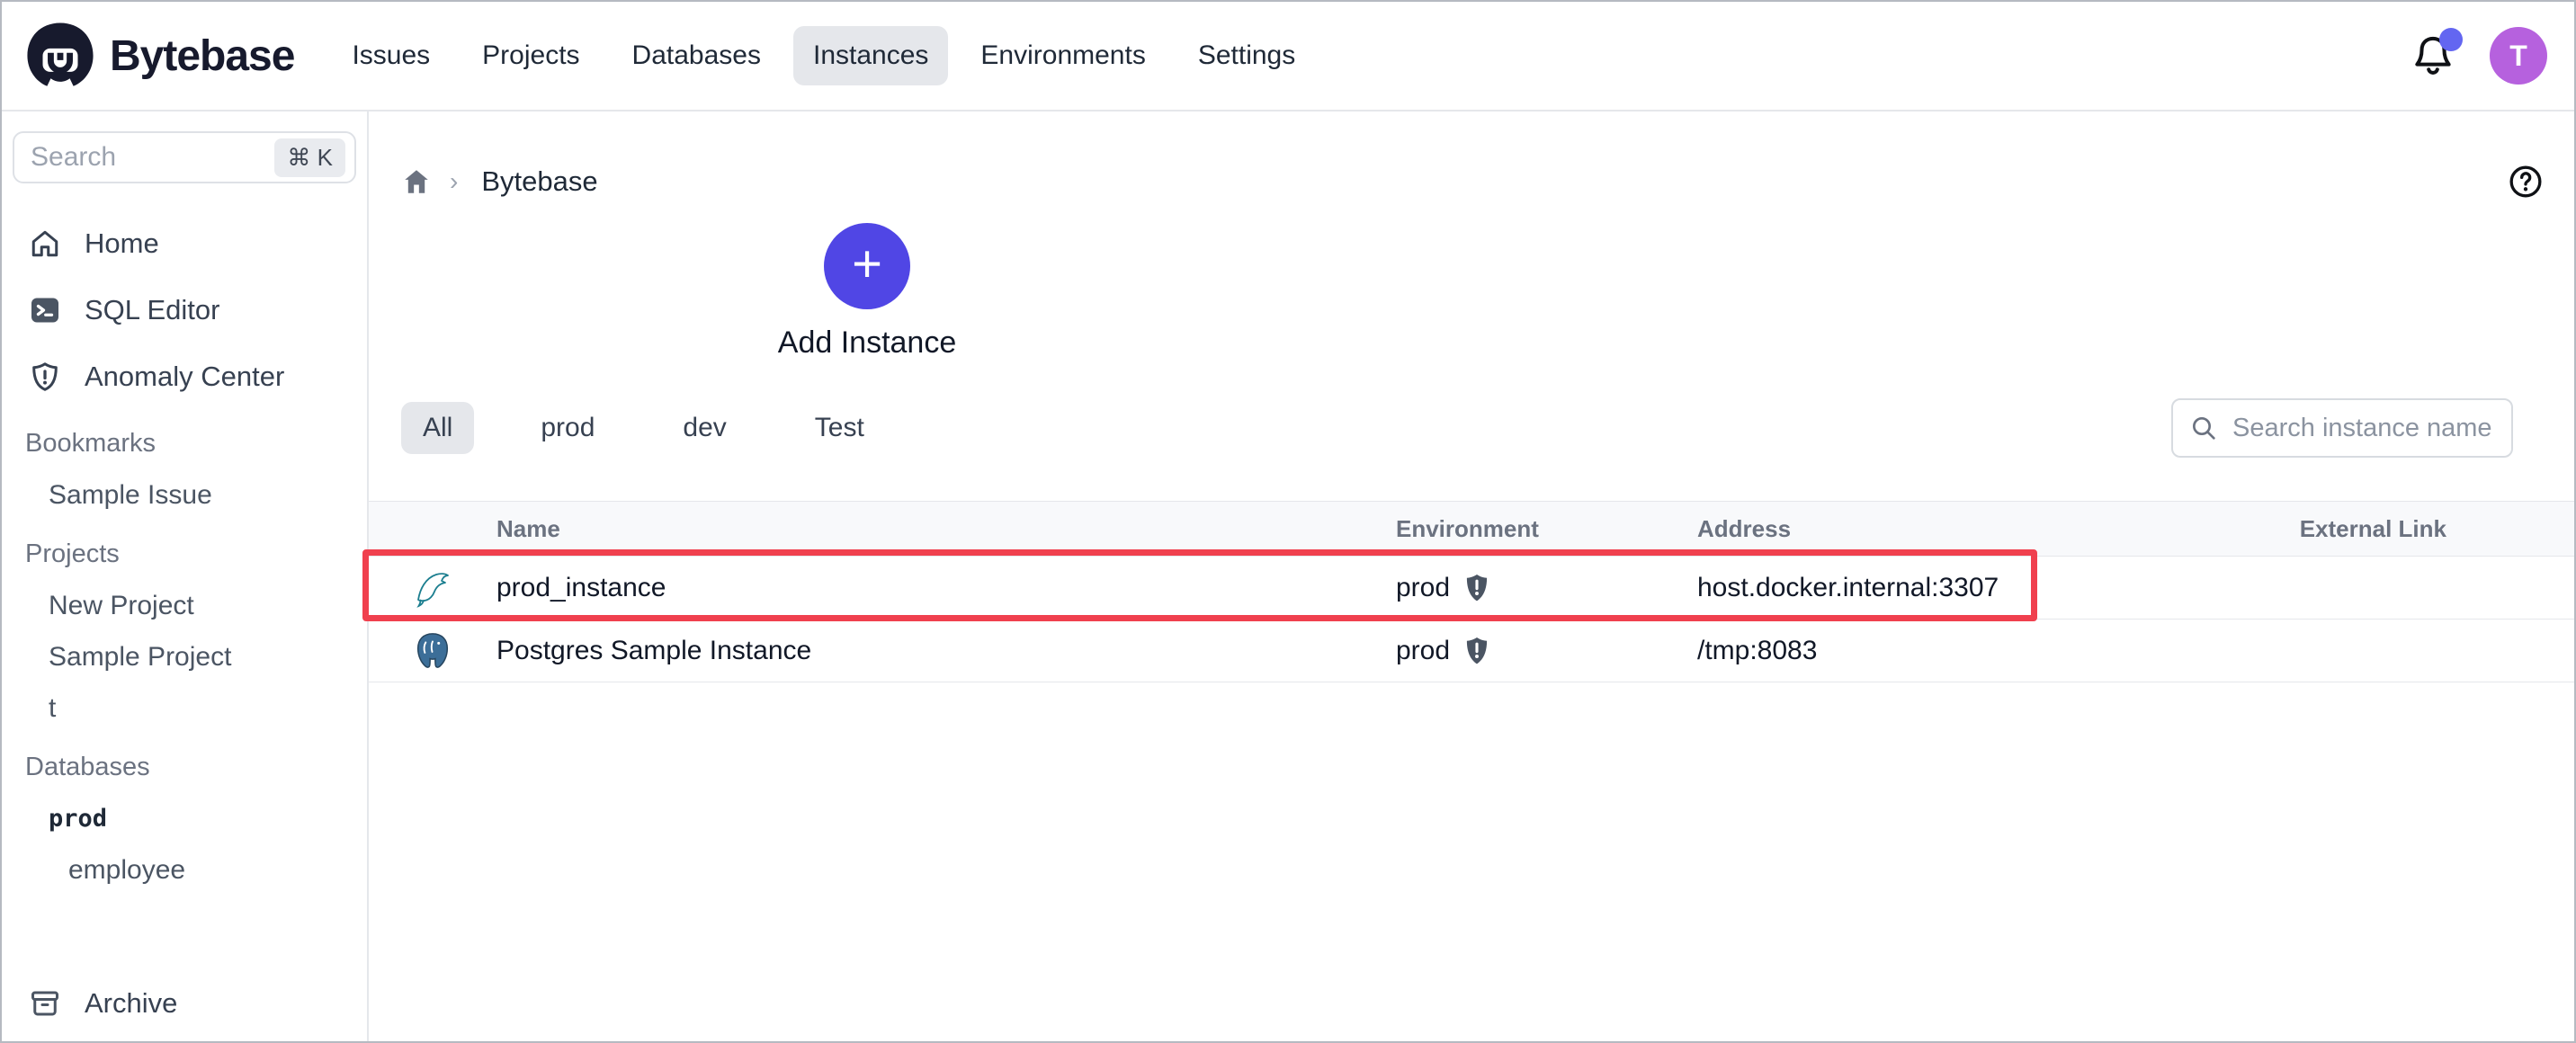 This screenshot has width=2576, height=1043. Describe the element at coordinates (528, 528) in the screenshot. I see `col-name: Name` at that location.